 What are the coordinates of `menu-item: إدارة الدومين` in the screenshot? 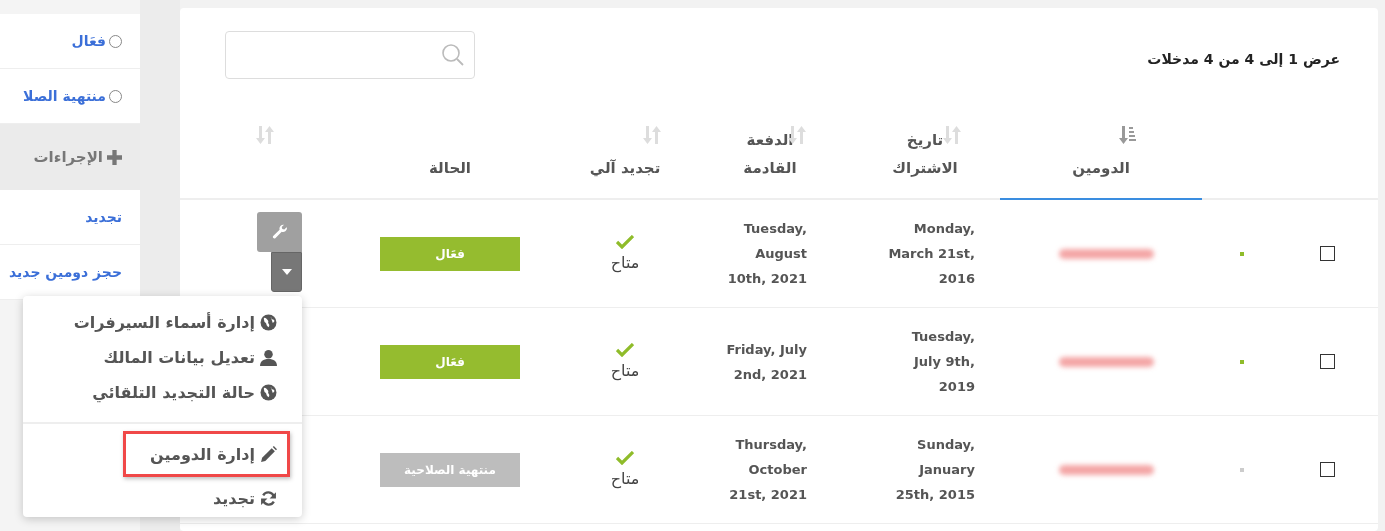 It's located at (206, 454).